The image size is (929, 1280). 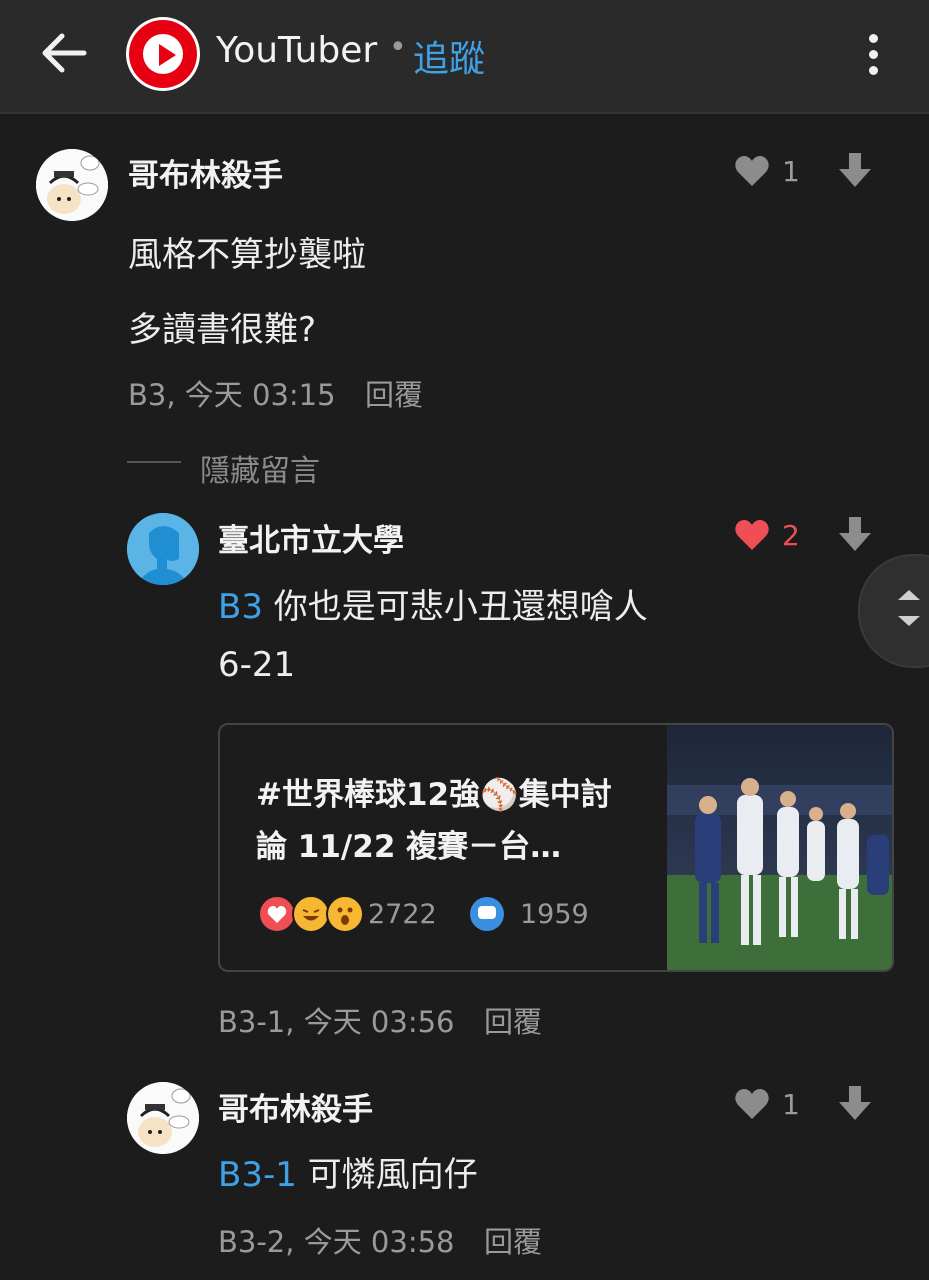 What do you see at coordinates (257, 1175) in the screenshot?
I see `floor-tag-link: B3-1` at bounding box center [257, 1175].